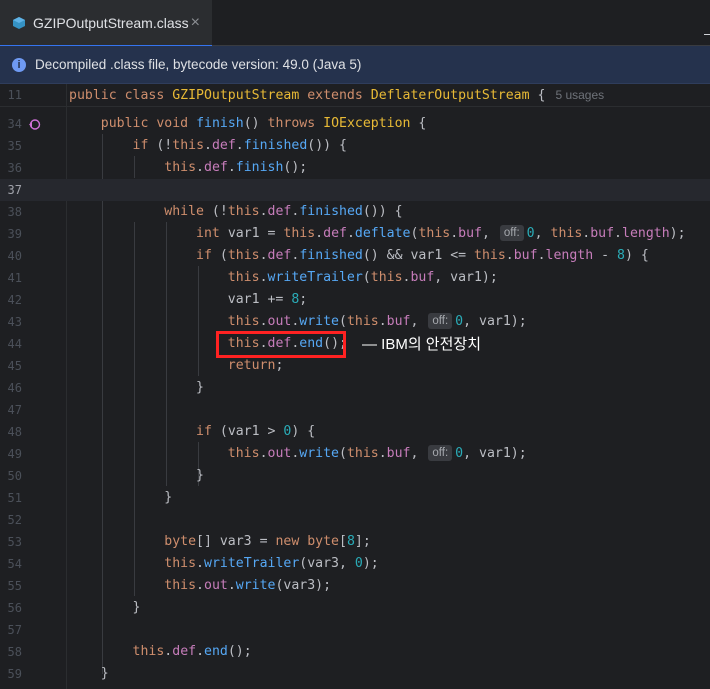 Image resolution: width=710 pixels, height=689 pixels. Describe the element at coordinates (355, 146) in the screenshot. I see `code-line: 35 if (!this.def.finished()) {` at that location.